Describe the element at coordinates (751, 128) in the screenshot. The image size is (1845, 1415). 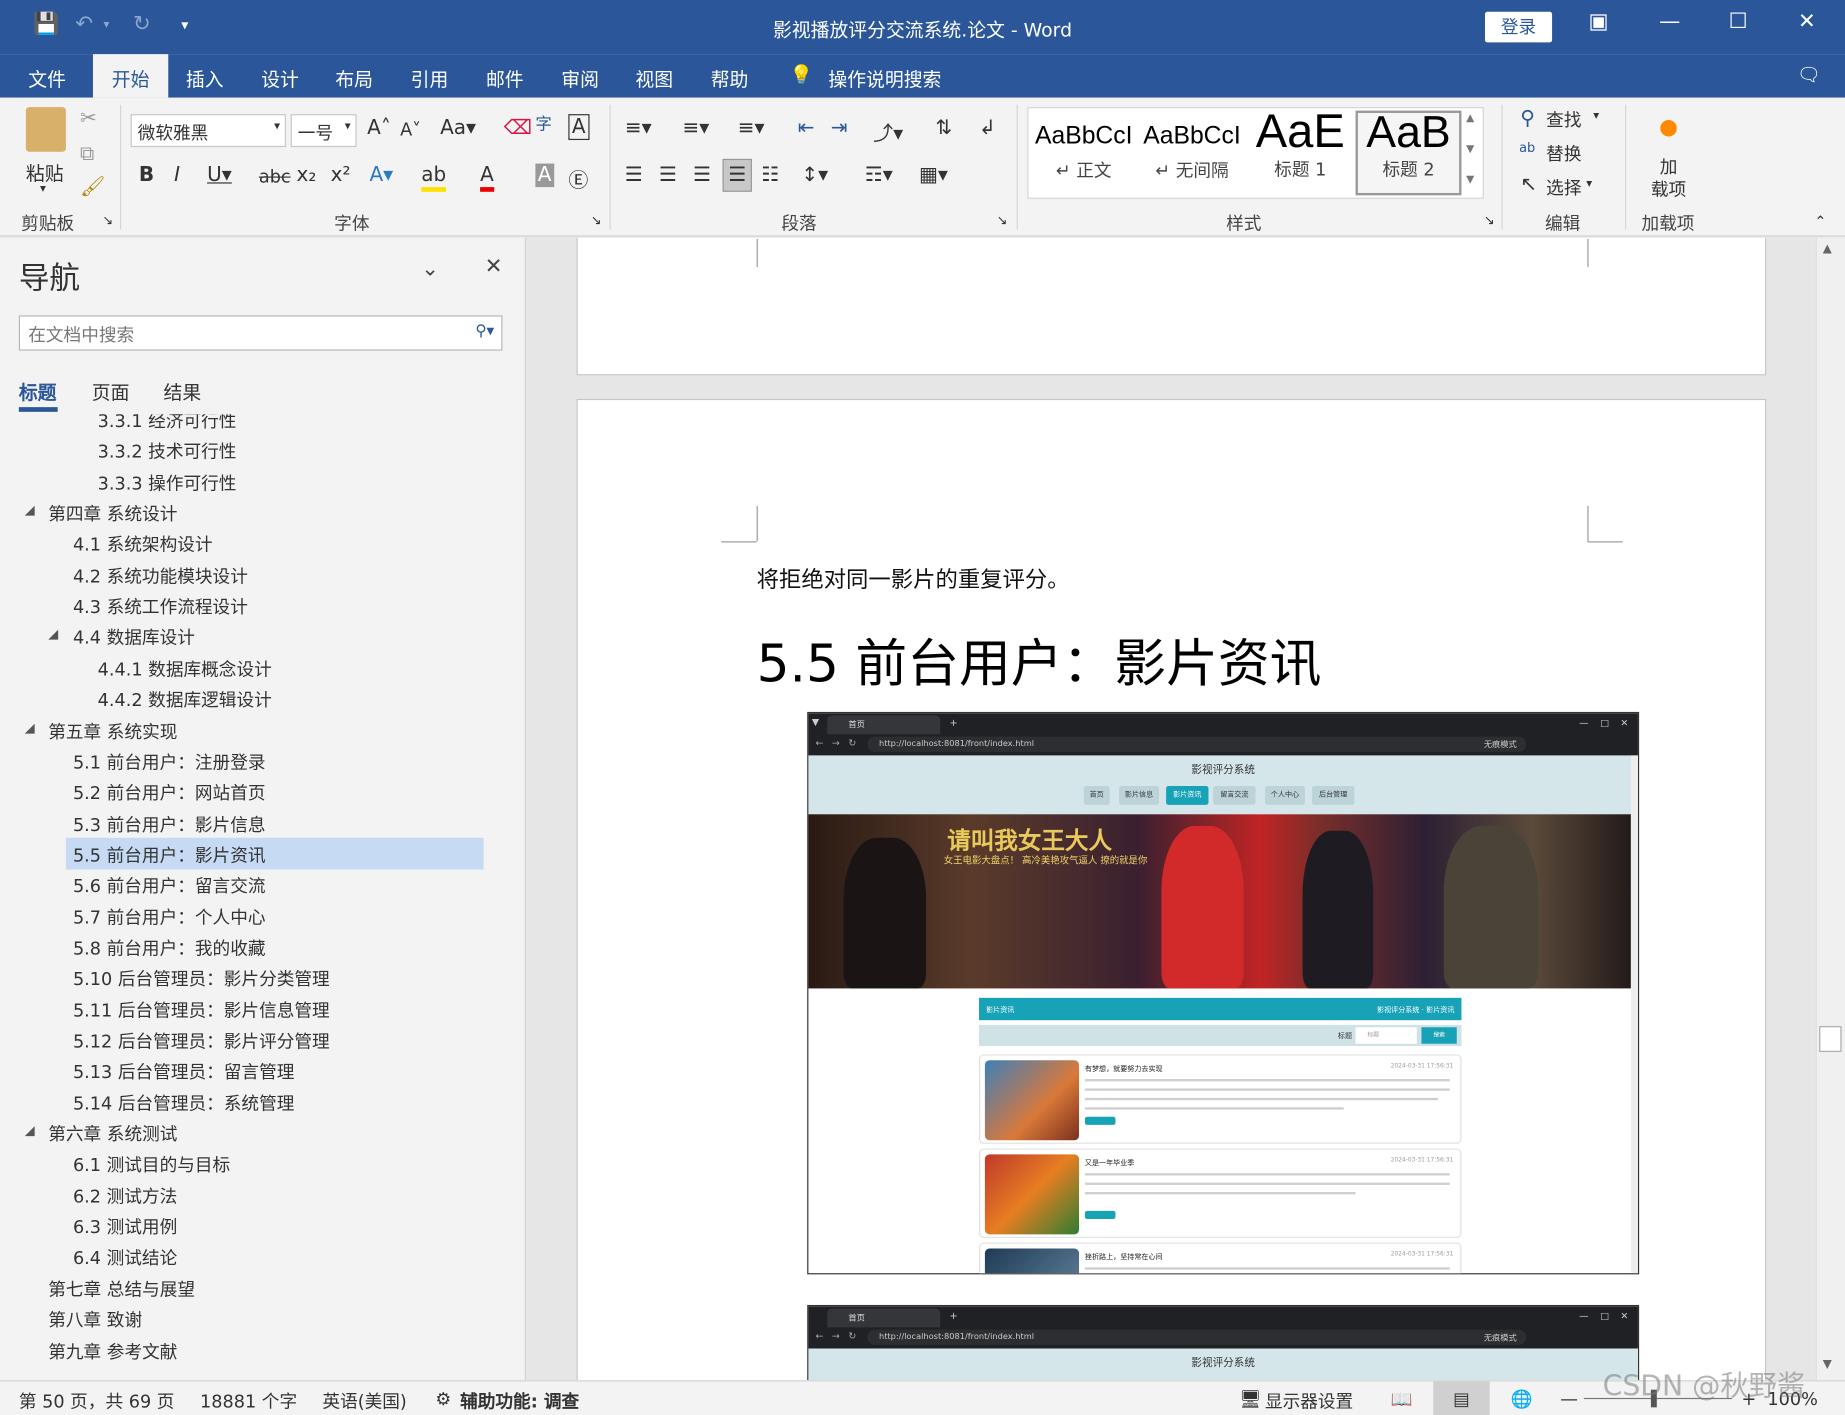
I see `multilevel-list-icon: ≡▾` at that location.